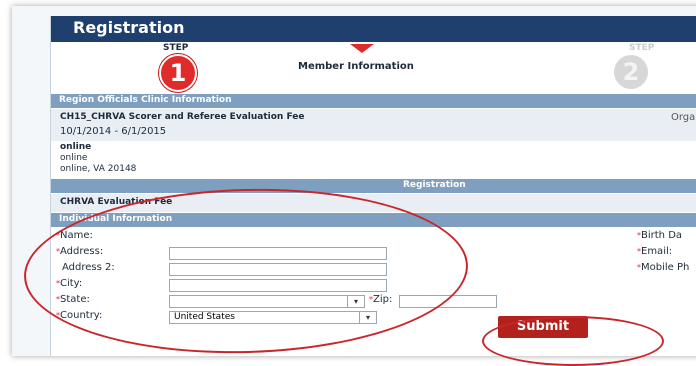  What do you see at coordinates (176, 48) in the screenshot?
I see `step1-label: STEP` at bounding box center [176, 48].